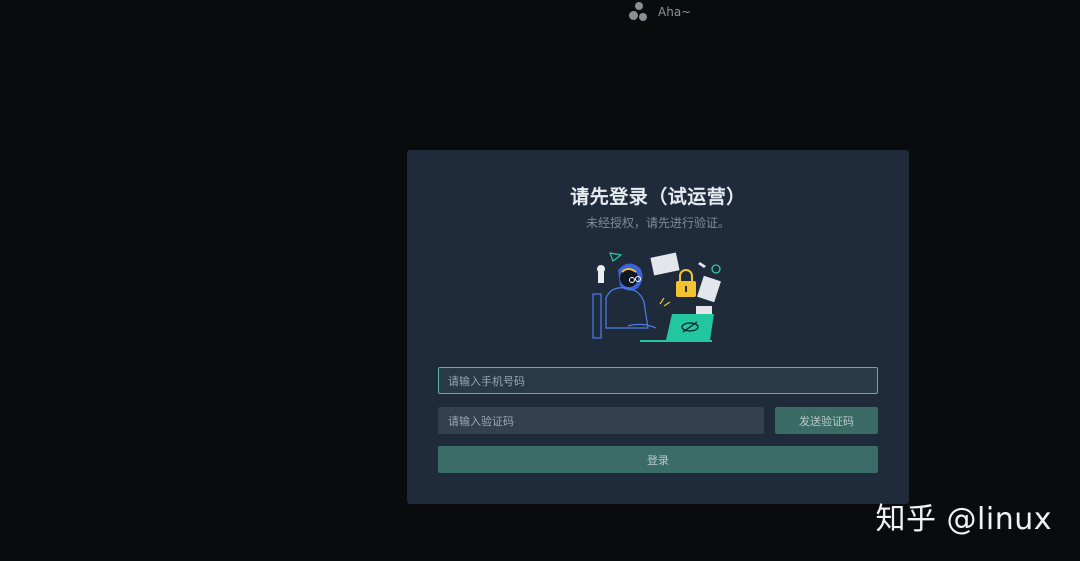 This screenshot has height=561, width=1080. Describe the element at coordinates (481, 421) in the screenshot. I see `code-input-placeholder: 请输入验证码` at that location.